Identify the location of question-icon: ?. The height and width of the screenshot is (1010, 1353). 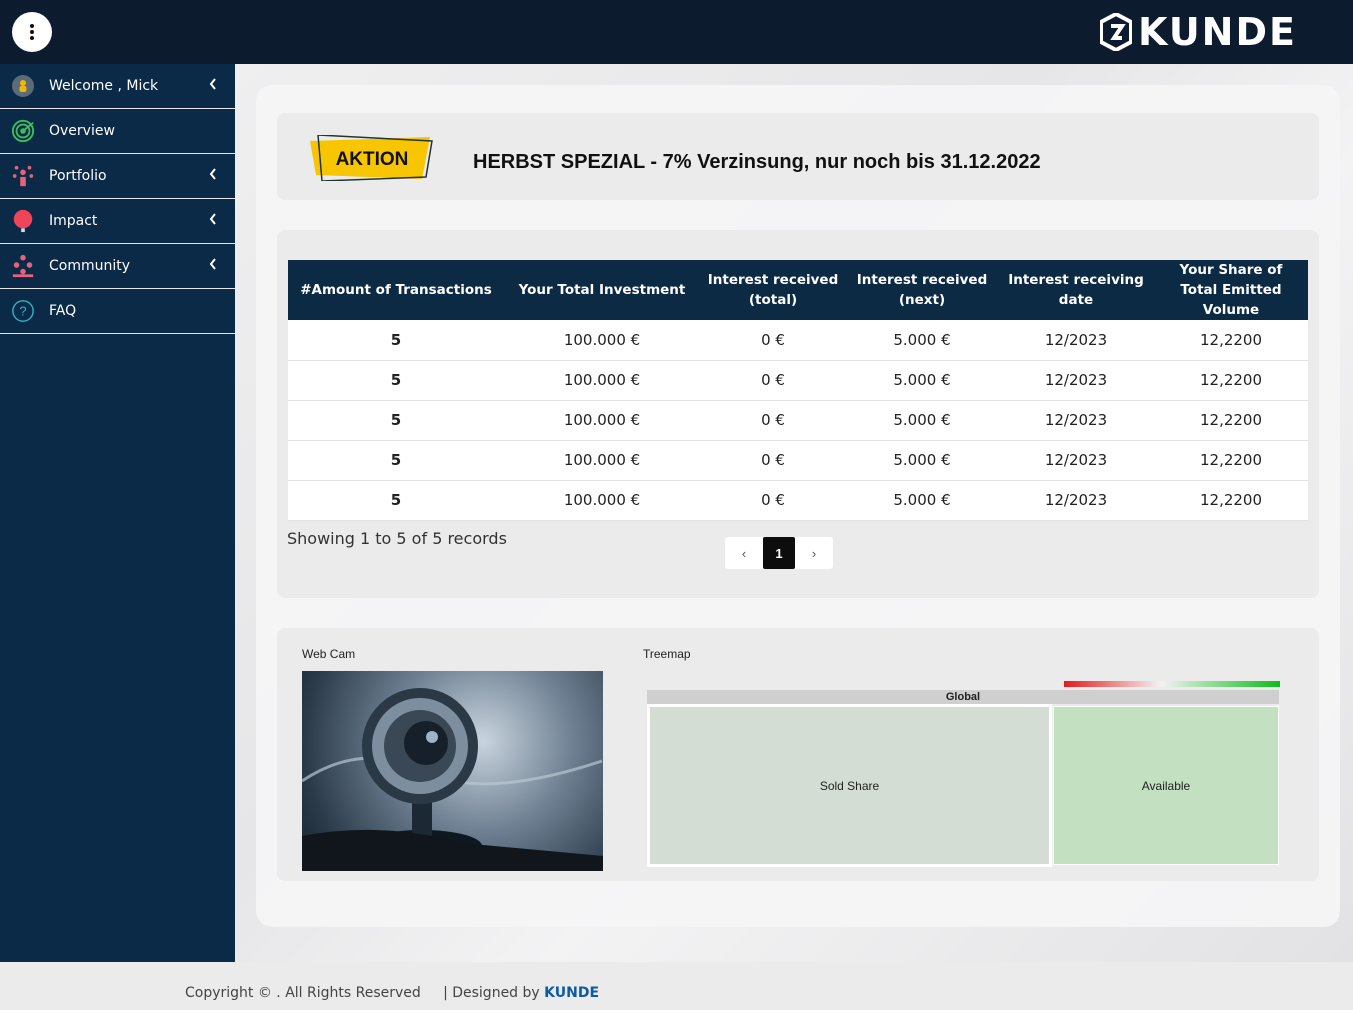
(23, 311).